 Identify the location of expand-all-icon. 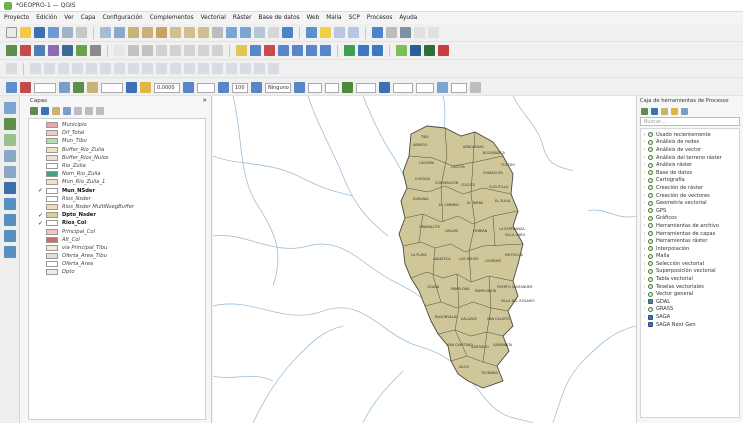
(78, 111).